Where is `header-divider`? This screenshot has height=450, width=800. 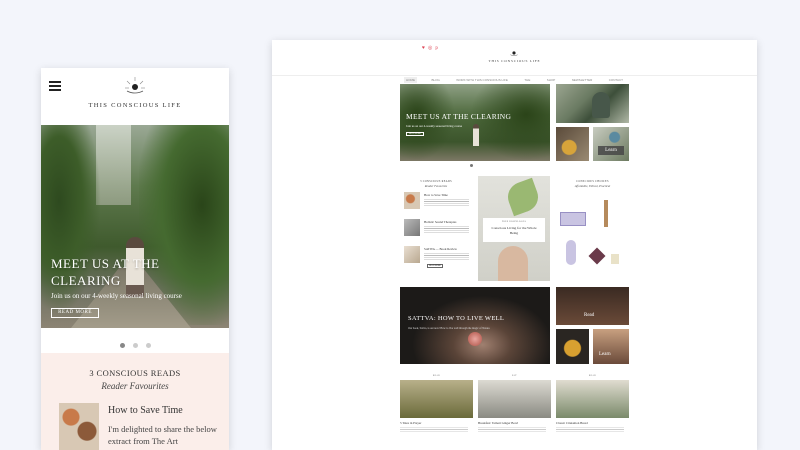 header-divider is located at coordinates (514, 75).